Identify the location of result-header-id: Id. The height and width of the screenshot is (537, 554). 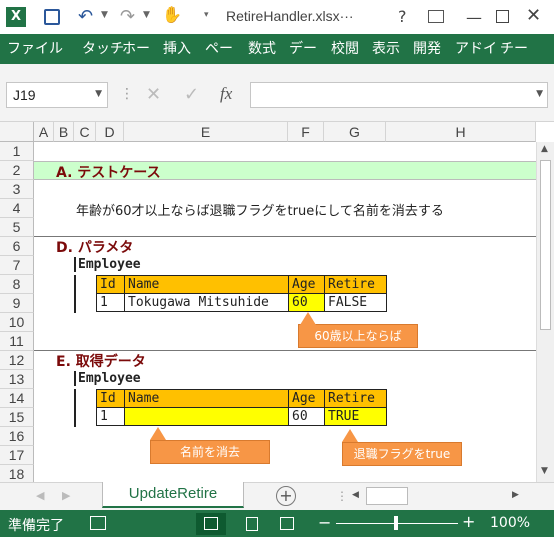
(110, 398).